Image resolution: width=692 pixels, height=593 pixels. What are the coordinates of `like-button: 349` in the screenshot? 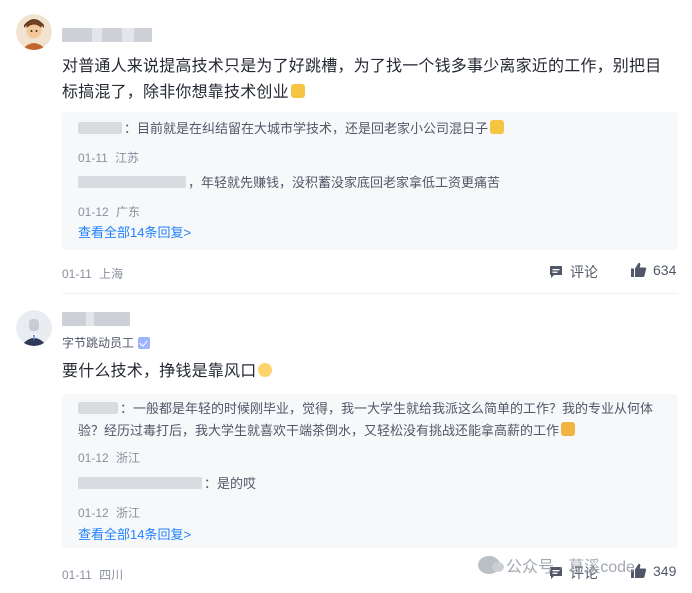 It's located at (653, 571).